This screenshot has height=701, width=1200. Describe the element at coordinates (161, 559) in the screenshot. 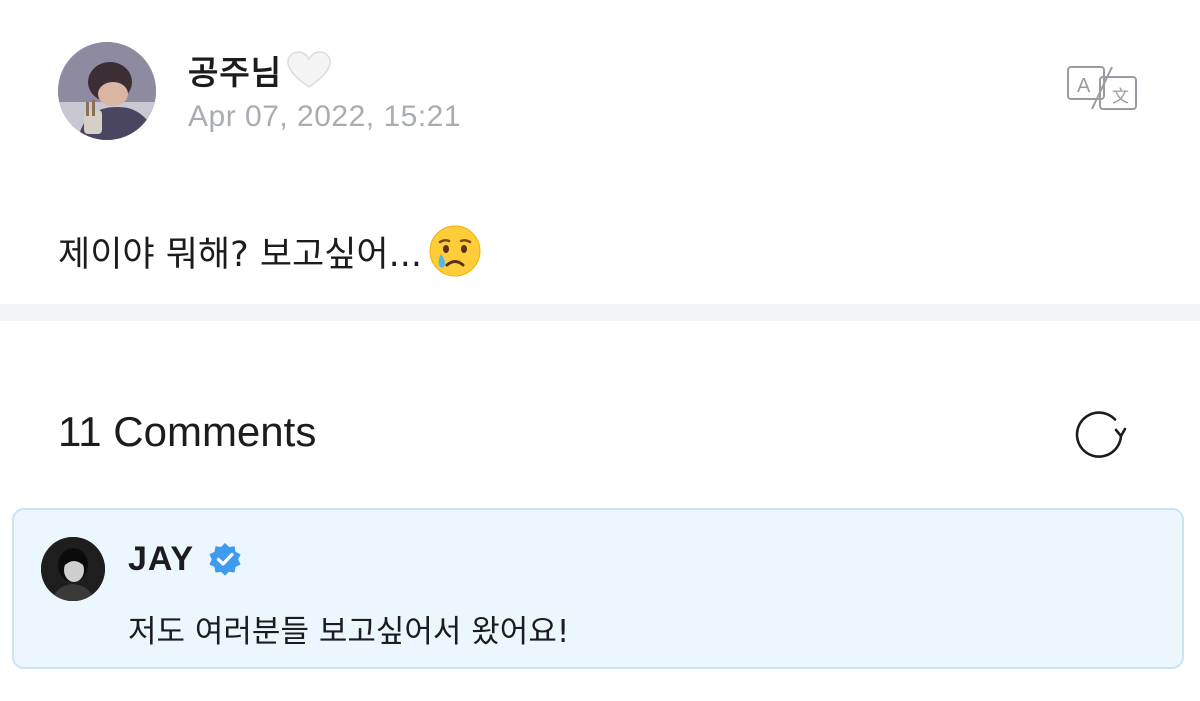

I see `comment-author: JAY` at that location.